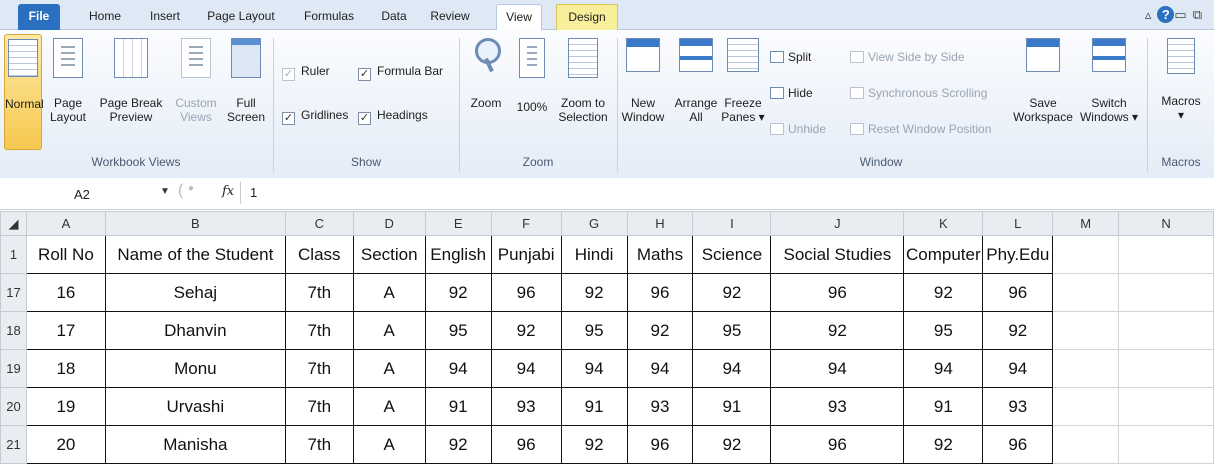 The image size is (1214, 466). I want to click on formula-bar-checkbox: ✓ Formula Bar, so click(400, 72).